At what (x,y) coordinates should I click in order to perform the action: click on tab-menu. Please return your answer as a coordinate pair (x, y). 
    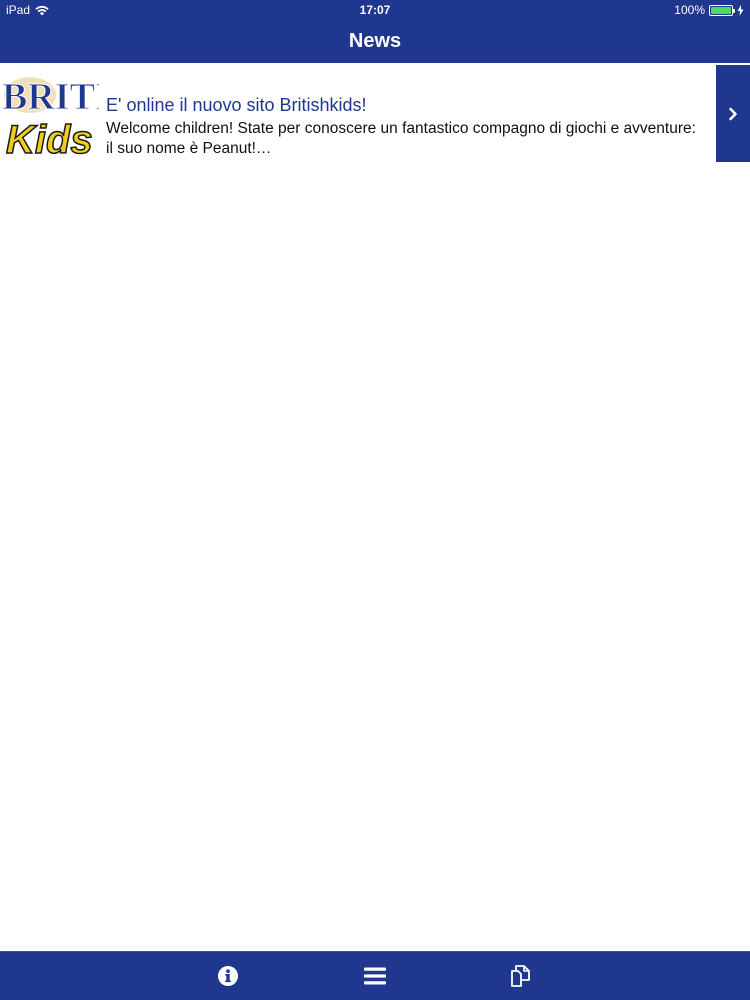
    Looking at the image, I should click on (375, 976).